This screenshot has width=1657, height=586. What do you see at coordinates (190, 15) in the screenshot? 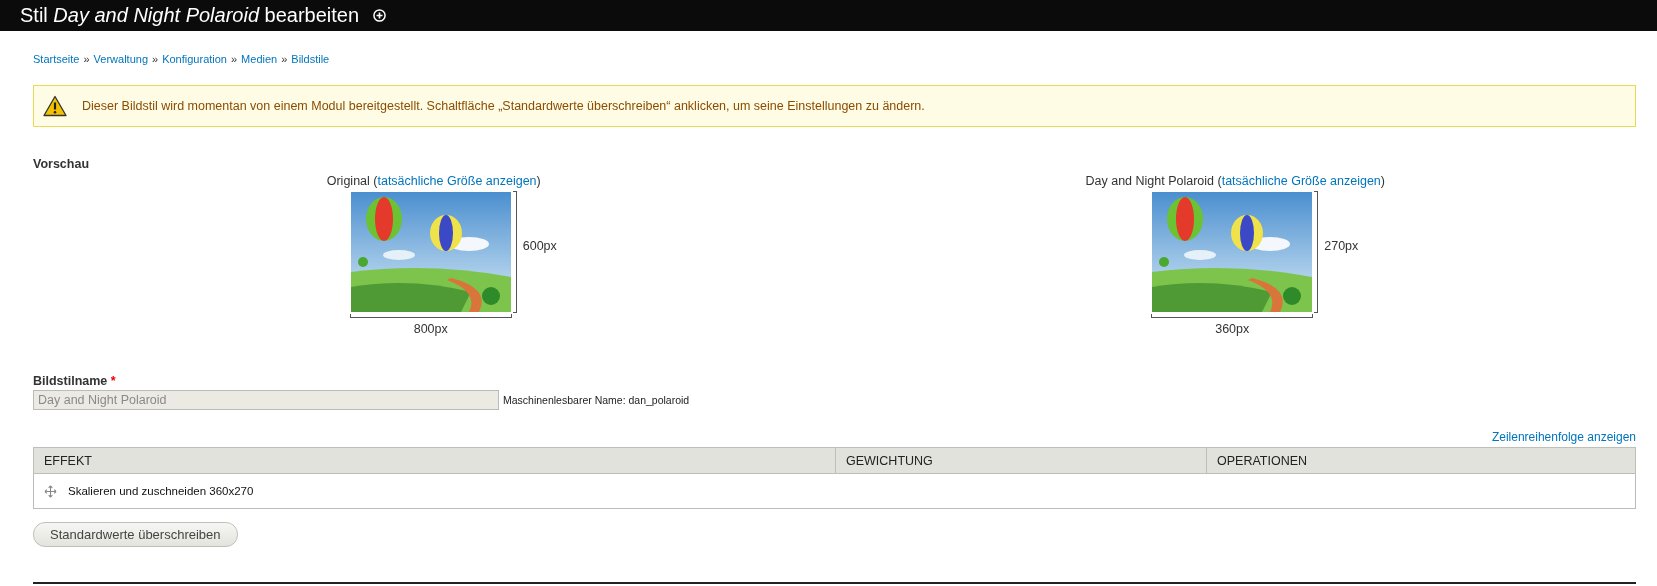
I see `page-title: Stil Day and Night Polaroid bearbeiten` at bounding box center [190, 15].